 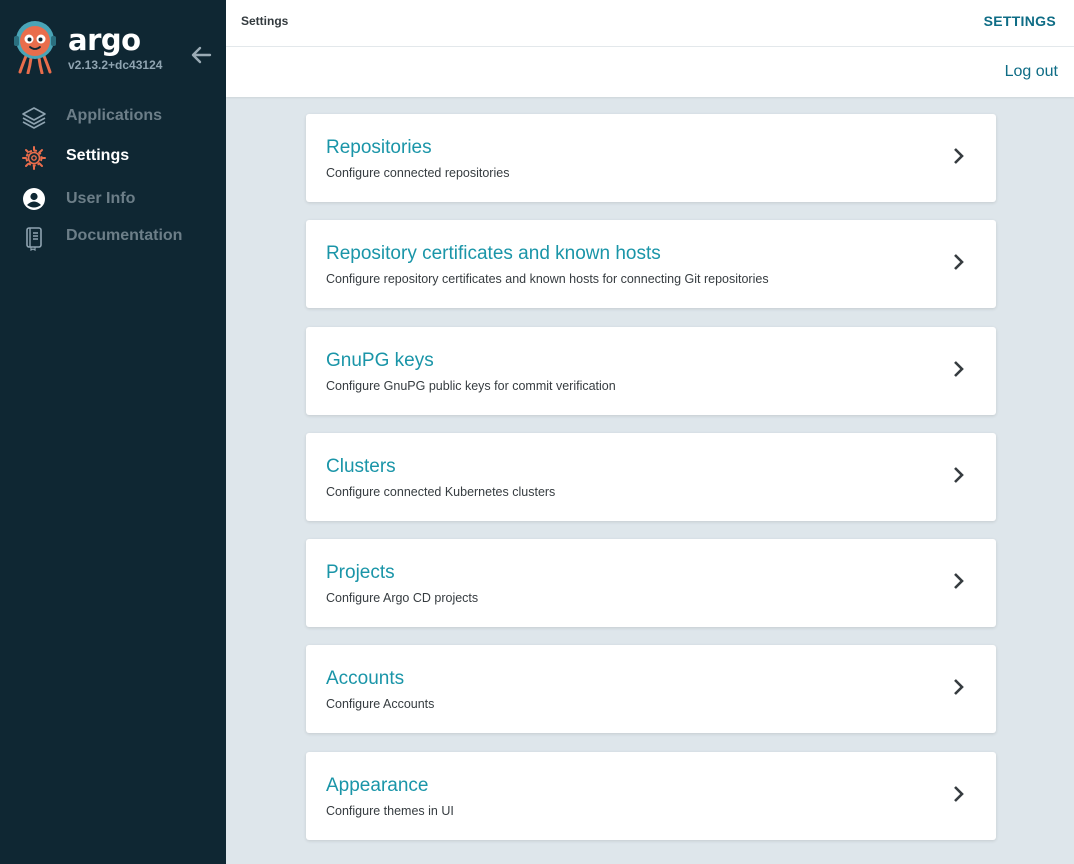 What do you see at coordinates (651, 796) in the screenshot?
I see `settings-card-appearance: Appearance Configure themes in UI` at bounding box center [651, 796].